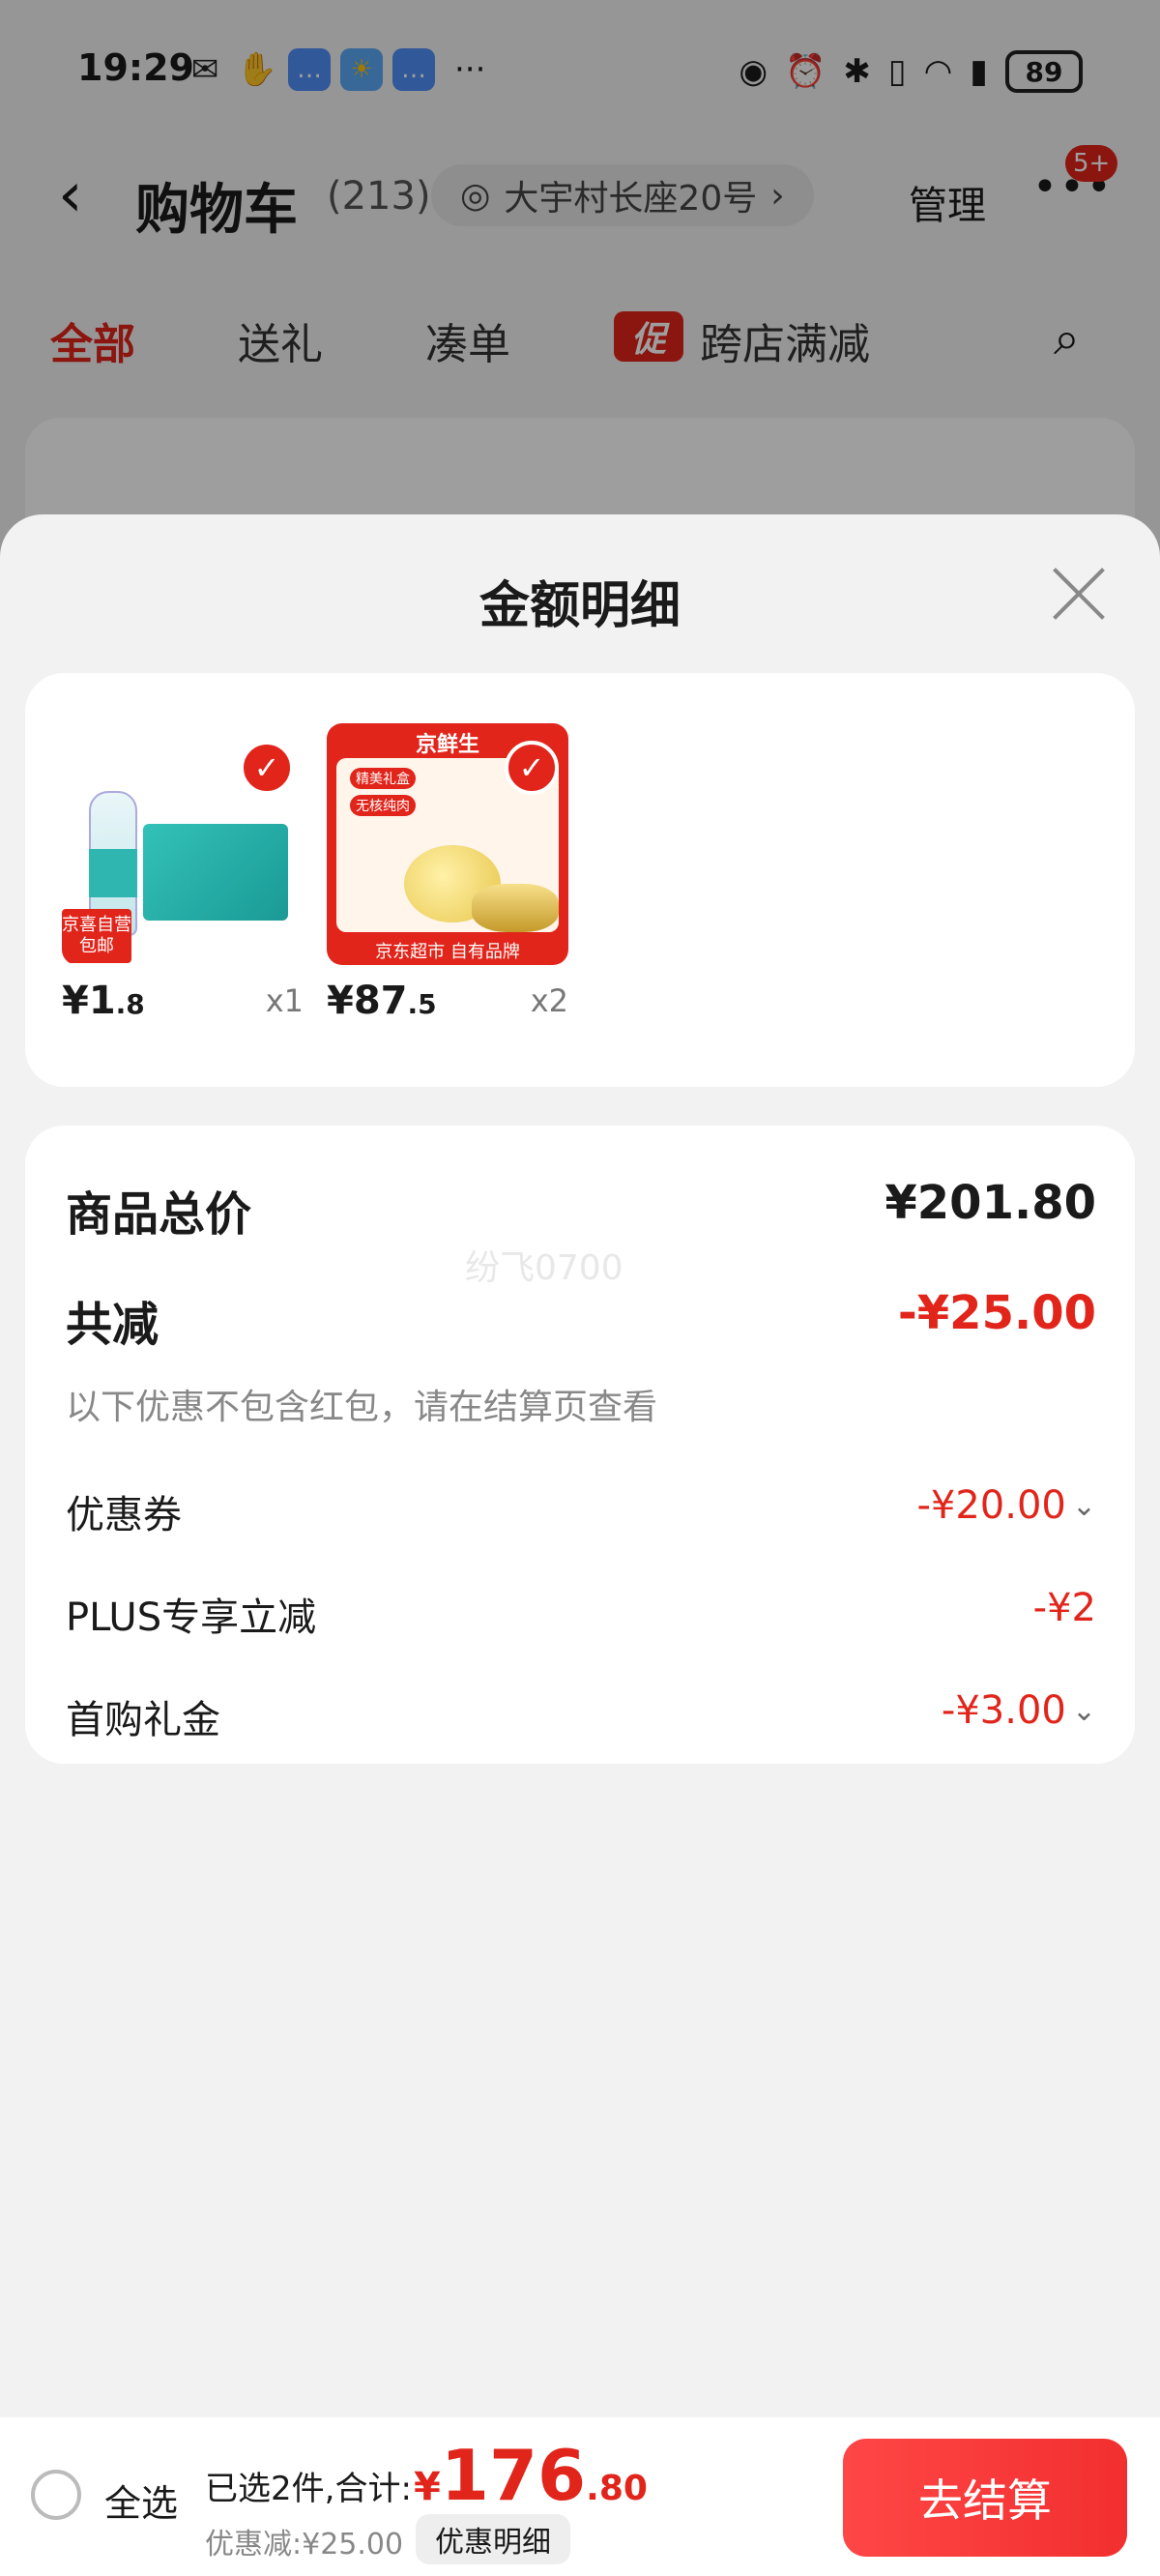  I want to click on plus-label: PLUS专享立减, so click(192, 1617).